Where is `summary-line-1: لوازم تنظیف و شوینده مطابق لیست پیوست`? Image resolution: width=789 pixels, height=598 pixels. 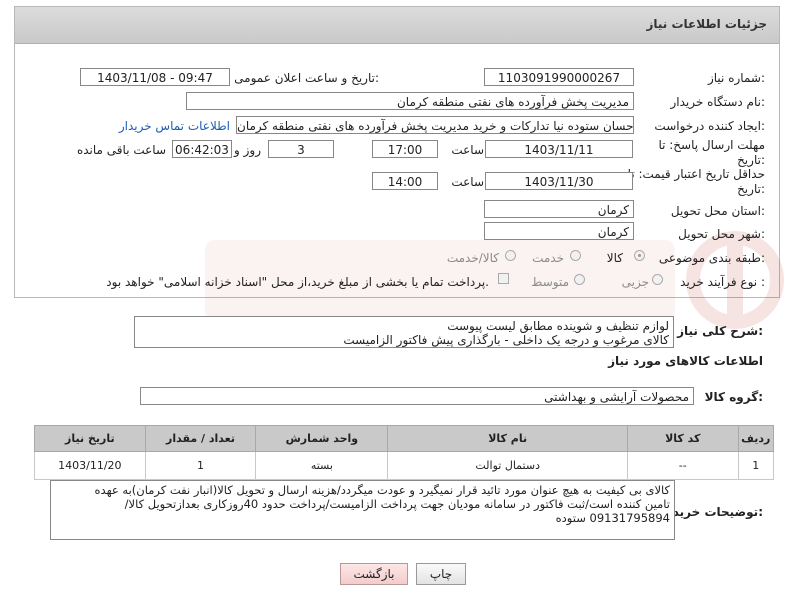
summary-line-1: لوازم تنظیف و شوینده مطابق لیست پیوست is located at coordinates (558, 326).